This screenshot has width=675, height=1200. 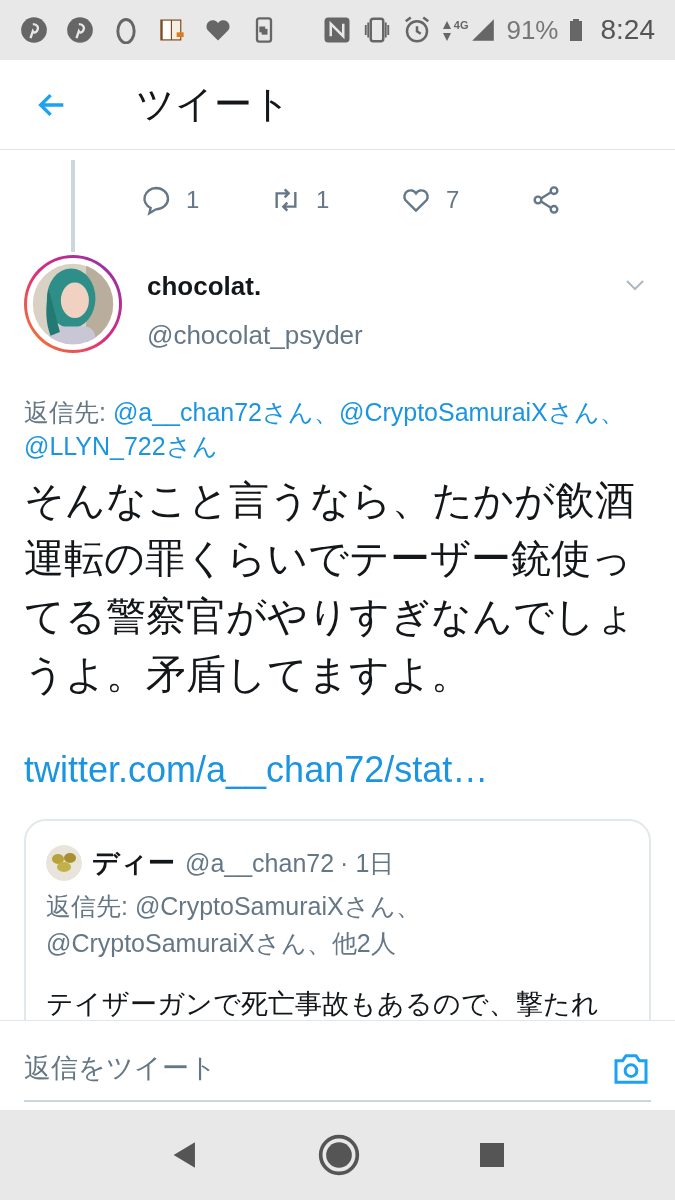 I want to click on quoted-name: ディー, so click(x=133, y=863).